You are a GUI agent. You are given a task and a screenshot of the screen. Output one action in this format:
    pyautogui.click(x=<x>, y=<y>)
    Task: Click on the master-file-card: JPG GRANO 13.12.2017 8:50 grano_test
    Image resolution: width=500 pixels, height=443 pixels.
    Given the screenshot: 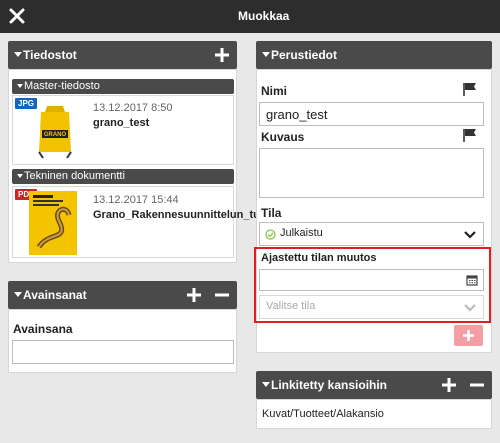 What is the action you would take?
    pyautogui.click(x=123, y=130)
    